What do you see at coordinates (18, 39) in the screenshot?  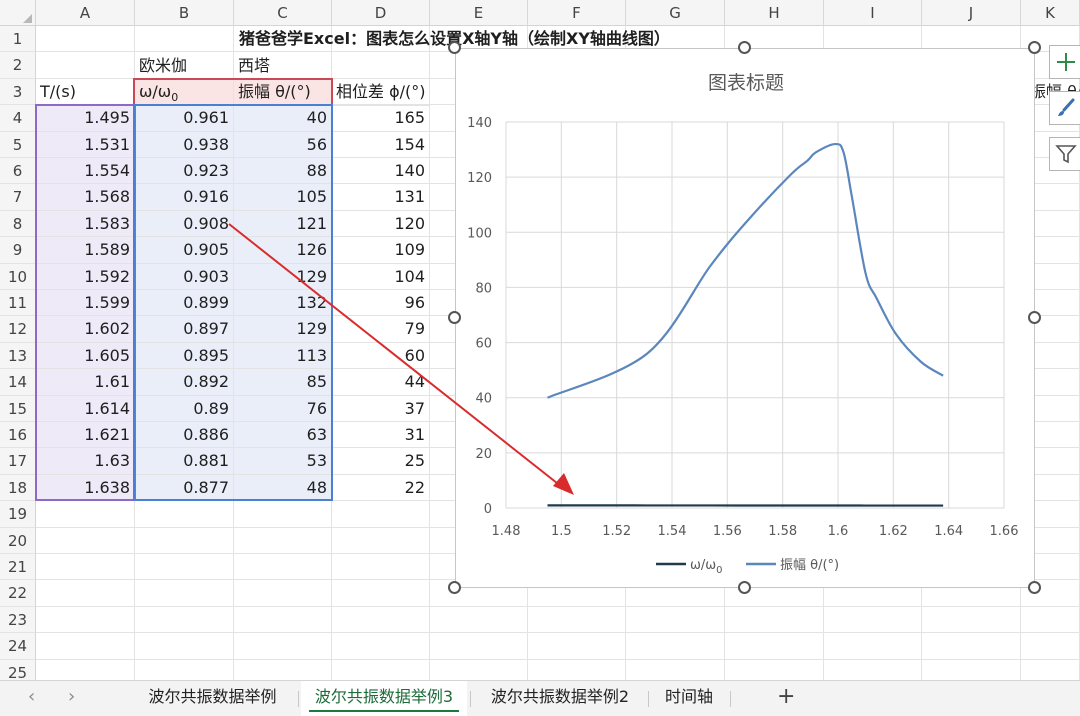 I see `row-number: 1` at bounding box center [18, 39].